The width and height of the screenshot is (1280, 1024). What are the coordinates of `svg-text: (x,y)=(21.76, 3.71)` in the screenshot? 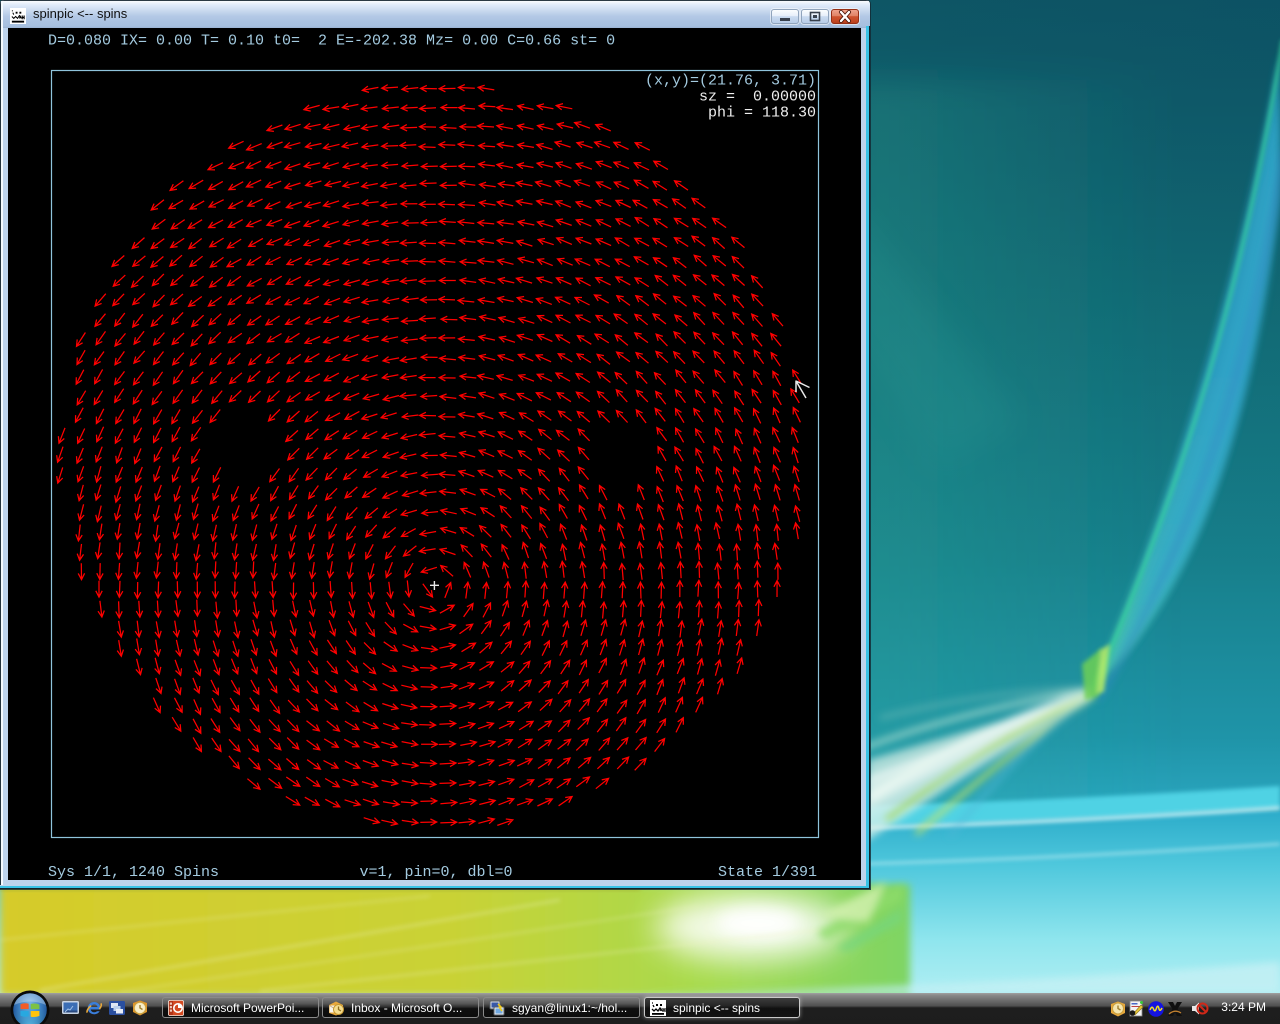 It's located at (730, 81).